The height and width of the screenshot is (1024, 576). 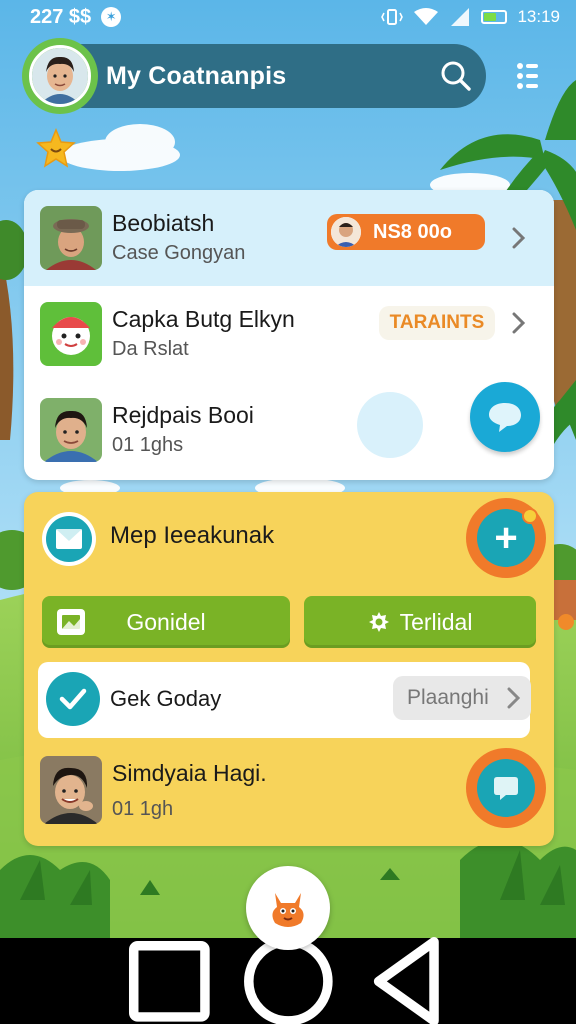 What do you see at coordinates (163, 223) in the screenshot?
I see `contact-name: Beobiatsh` at bounding box center [163, 223].